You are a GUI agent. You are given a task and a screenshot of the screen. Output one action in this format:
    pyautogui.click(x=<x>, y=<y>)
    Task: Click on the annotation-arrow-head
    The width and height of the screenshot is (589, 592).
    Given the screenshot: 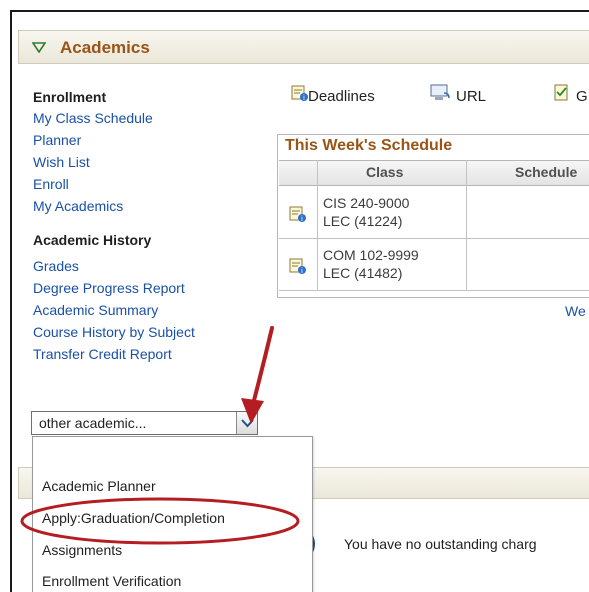 What is the action you would take?
    pyautogui.click(x=252, y=411)
    